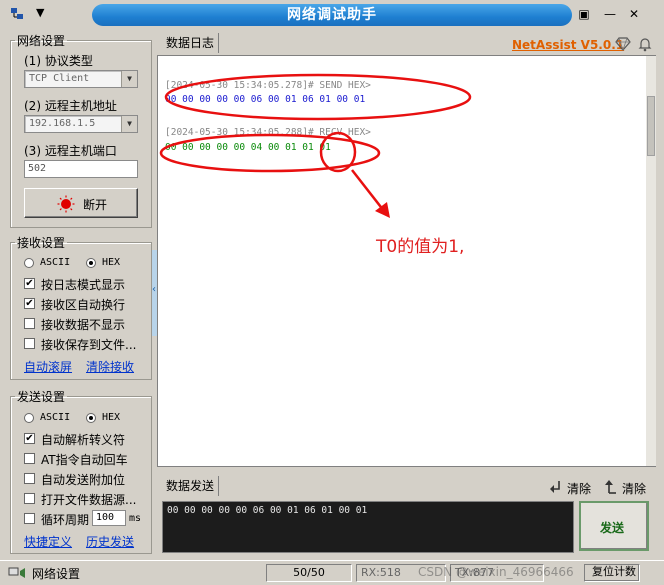 This screenshot has height=585, width=664. What do you see at coordinates (610, 14) in the screenshot?
I see `minimize-button: —` at bounding box center [610, 14].